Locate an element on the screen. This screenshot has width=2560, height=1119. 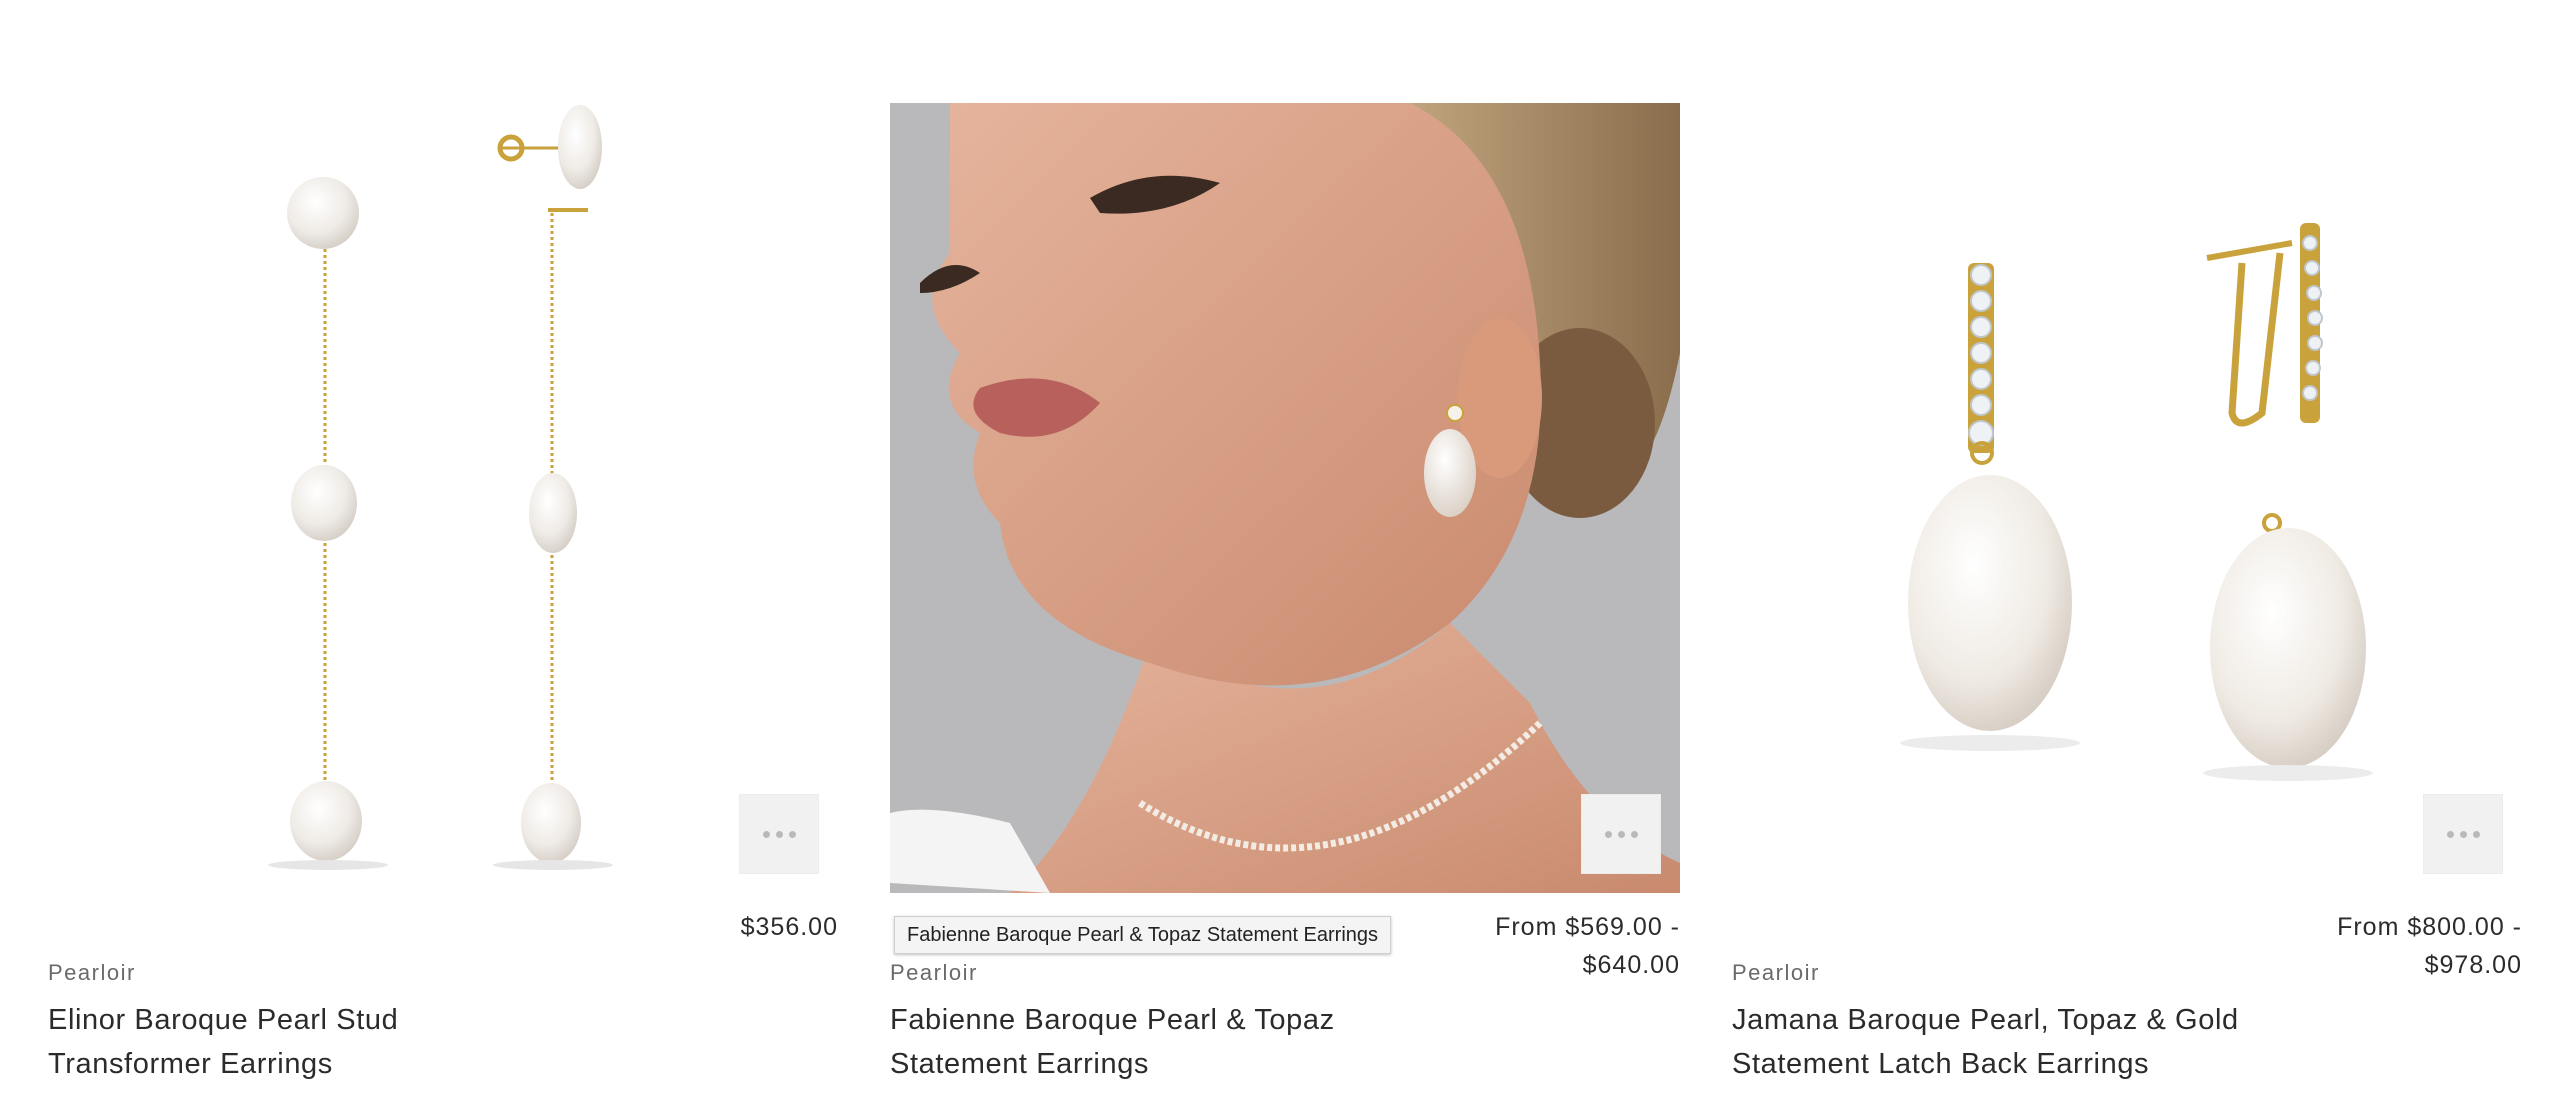
product-price: $356.00 is located at coordinates (789, 927).